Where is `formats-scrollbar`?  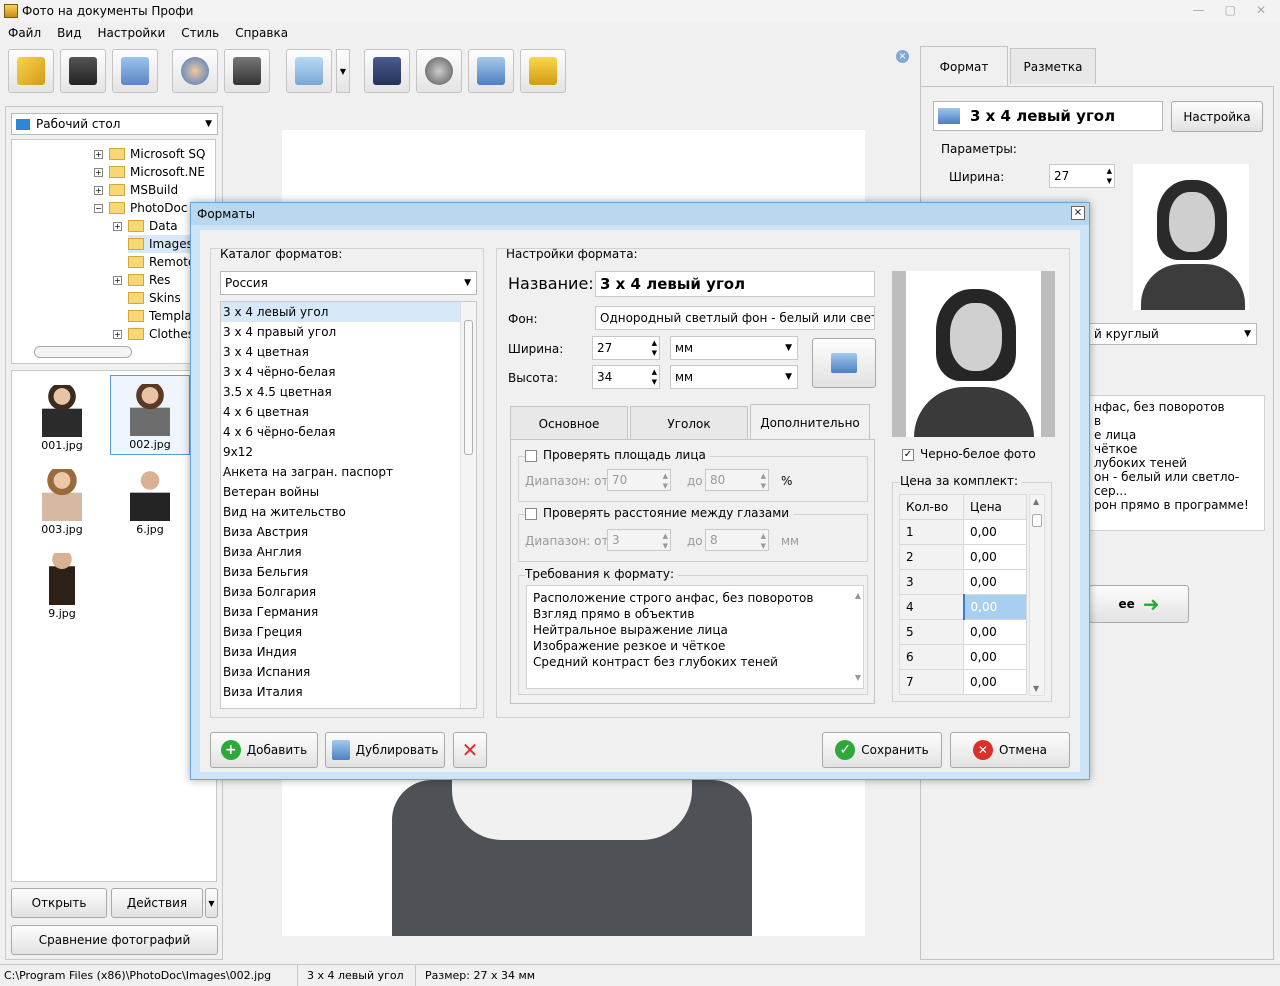 formats-scrollbar is located at coordinates (468, 505).